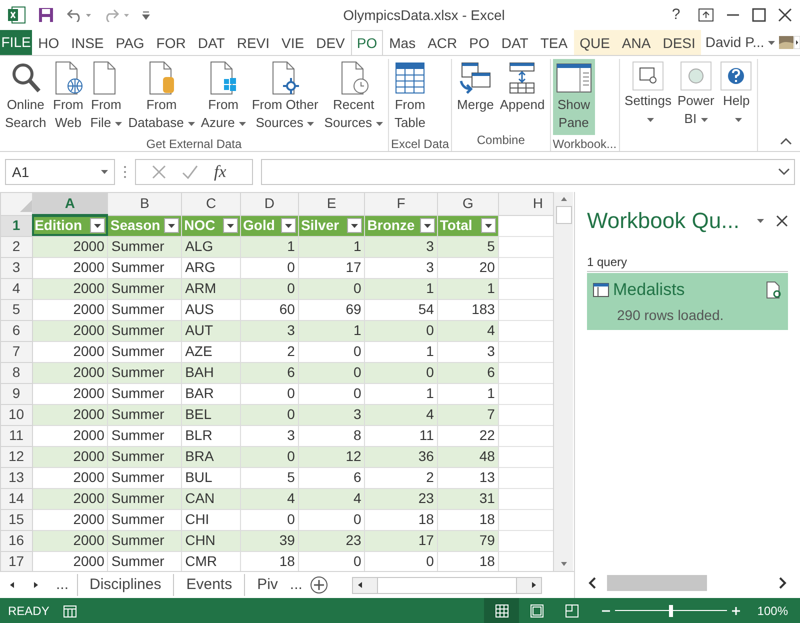  What do you see at coordinates (671, 610) in the screenshot?
I see `zoom-slider` at bounding box center [671, 610].